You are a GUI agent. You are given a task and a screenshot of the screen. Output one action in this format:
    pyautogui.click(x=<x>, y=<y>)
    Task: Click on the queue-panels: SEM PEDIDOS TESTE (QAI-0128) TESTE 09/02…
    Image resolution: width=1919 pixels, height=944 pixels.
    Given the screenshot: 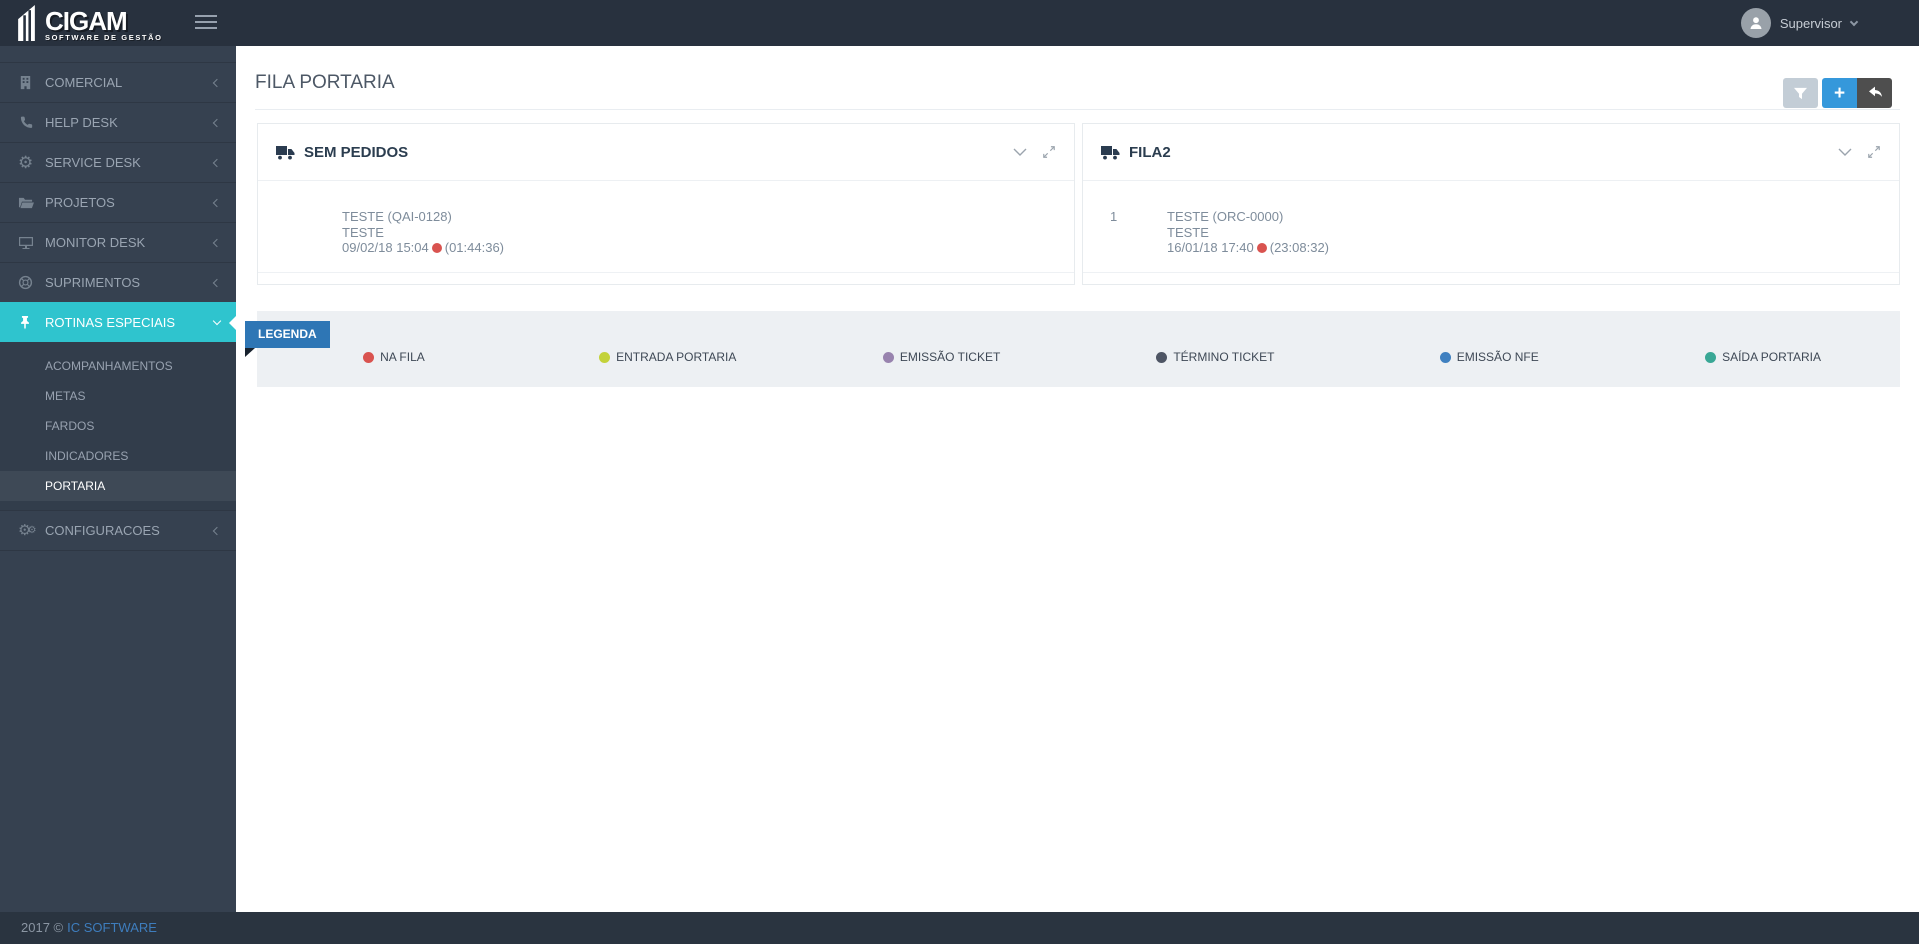 What is the action you would take?
    pyautogui.click(x=1078, y=204)
    